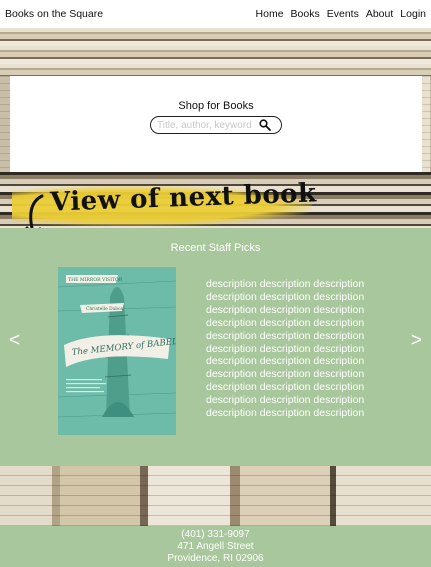  I want to click on nav-links: Home Books Events About Login, so click(341, 14).